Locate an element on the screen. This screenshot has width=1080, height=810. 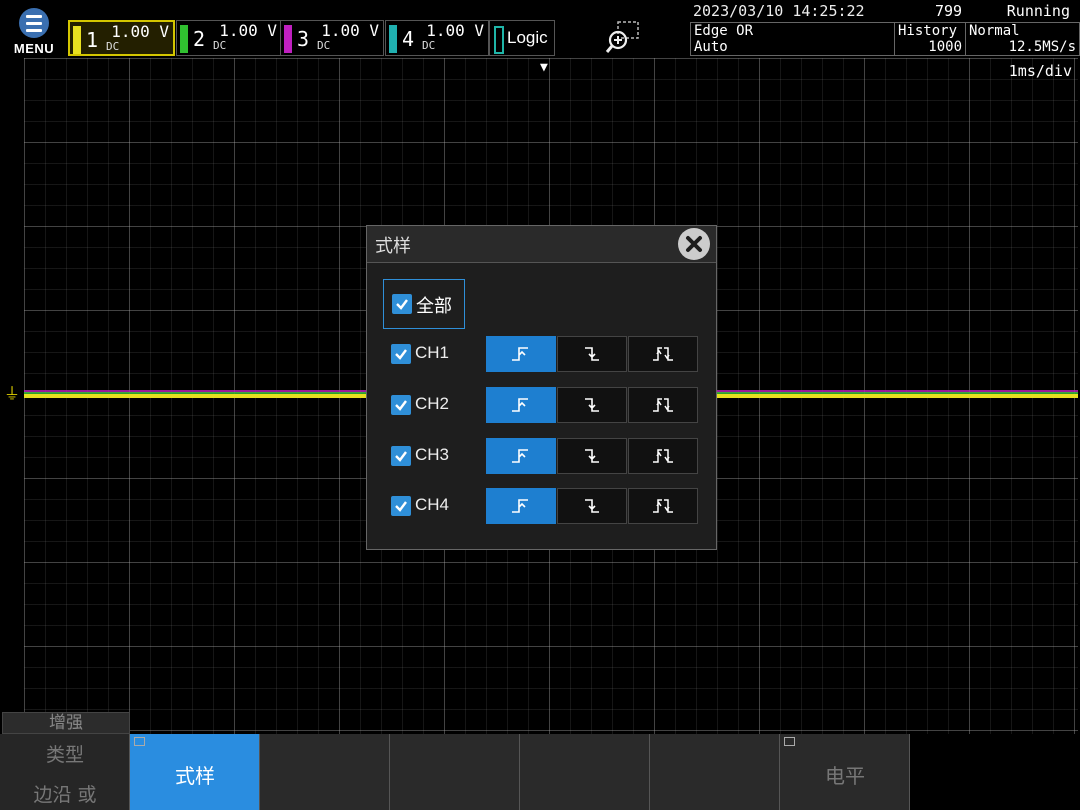
channel-row-ch2: CH2 is located at coordinates (546, 405).